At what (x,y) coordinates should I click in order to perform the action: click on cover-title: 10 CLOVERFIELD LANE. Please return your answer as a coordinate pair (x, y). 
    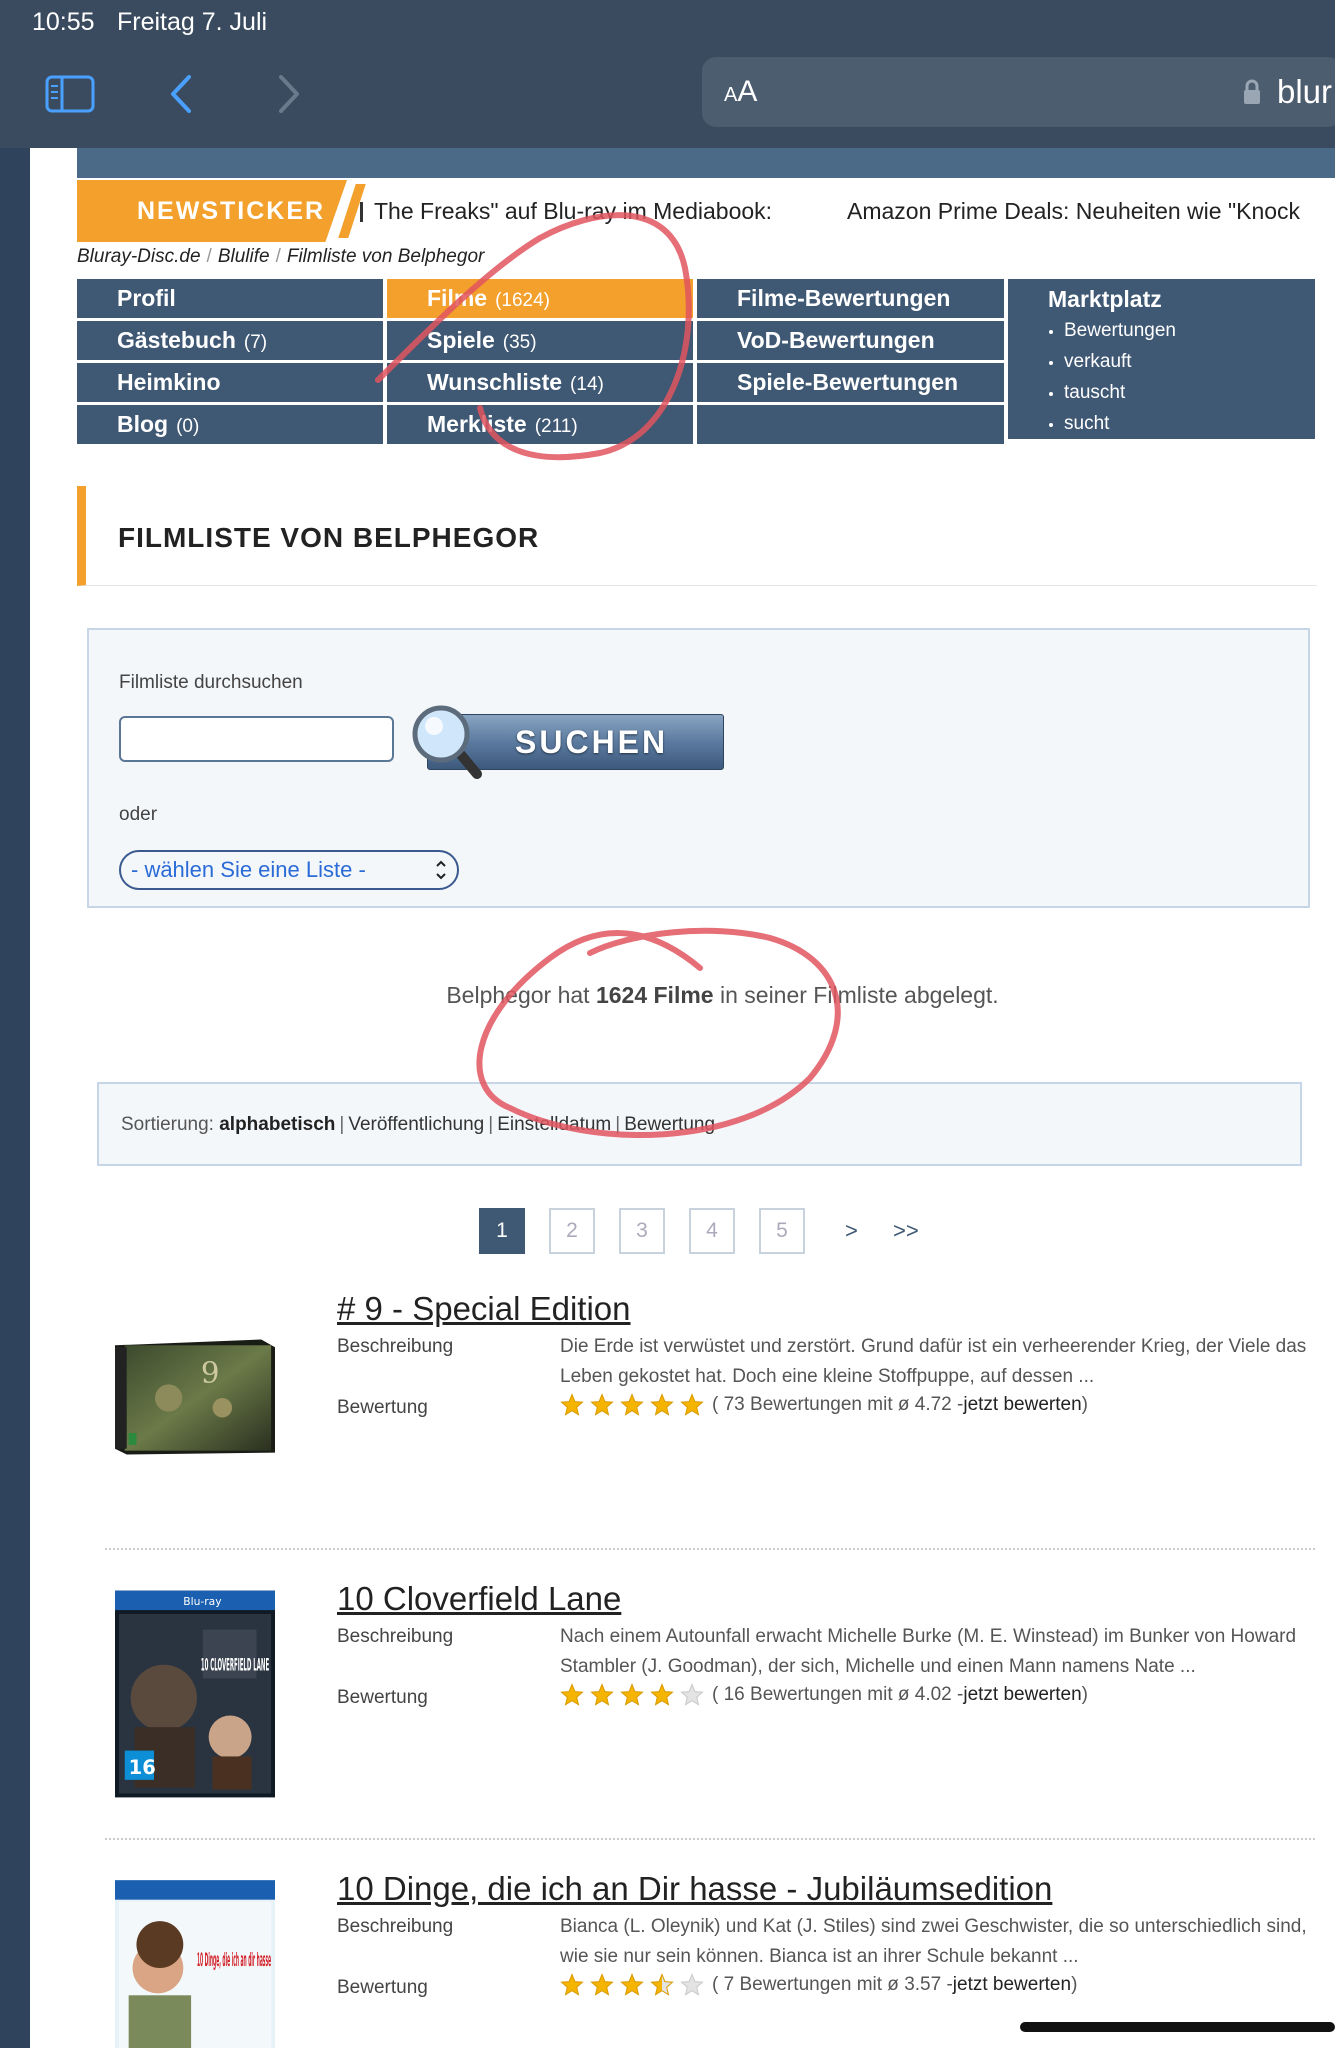
    Looking at the image, I should click on (235, 1665).